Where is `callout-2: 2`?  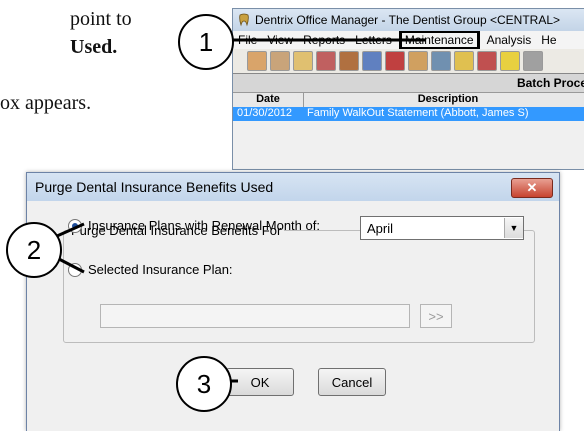 callout-2: 2 is located at coordinates (34, 250).